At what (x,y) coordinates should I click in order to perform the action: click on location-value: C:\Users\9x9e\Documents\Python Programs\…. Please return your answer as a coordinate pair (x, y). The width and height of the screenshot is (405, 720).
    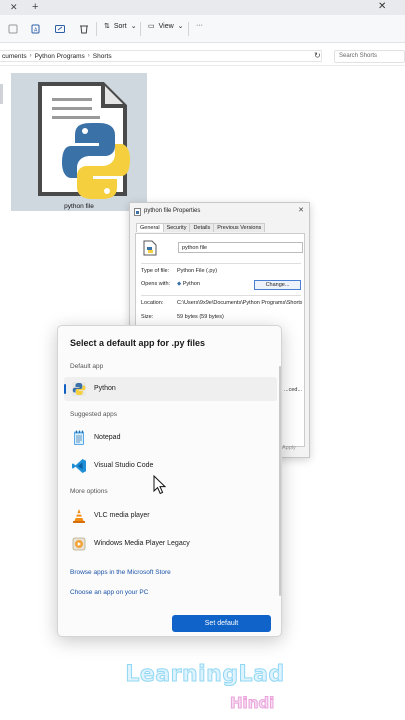
    Looking at the image, I should click on (239, 303).